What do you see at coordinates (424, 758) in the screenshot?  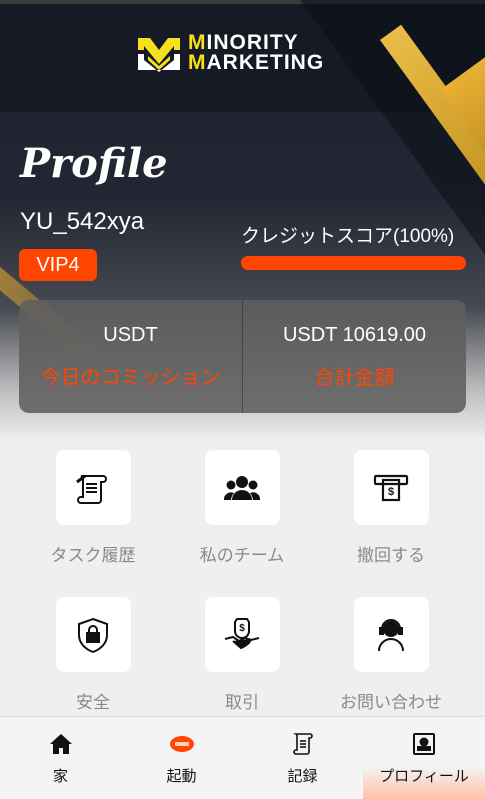 I see `tab-profile: プロフィール` at bounding box center [424, 758].